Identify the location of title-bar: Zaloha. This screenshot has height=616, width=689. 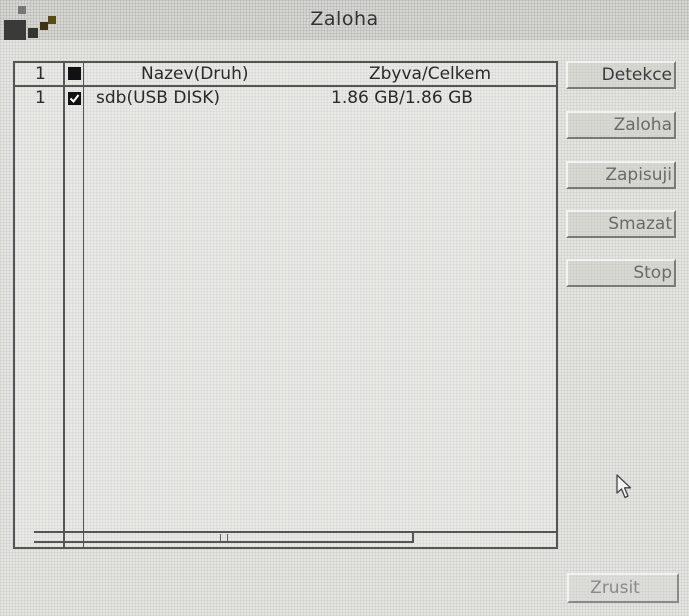
(344, 20).